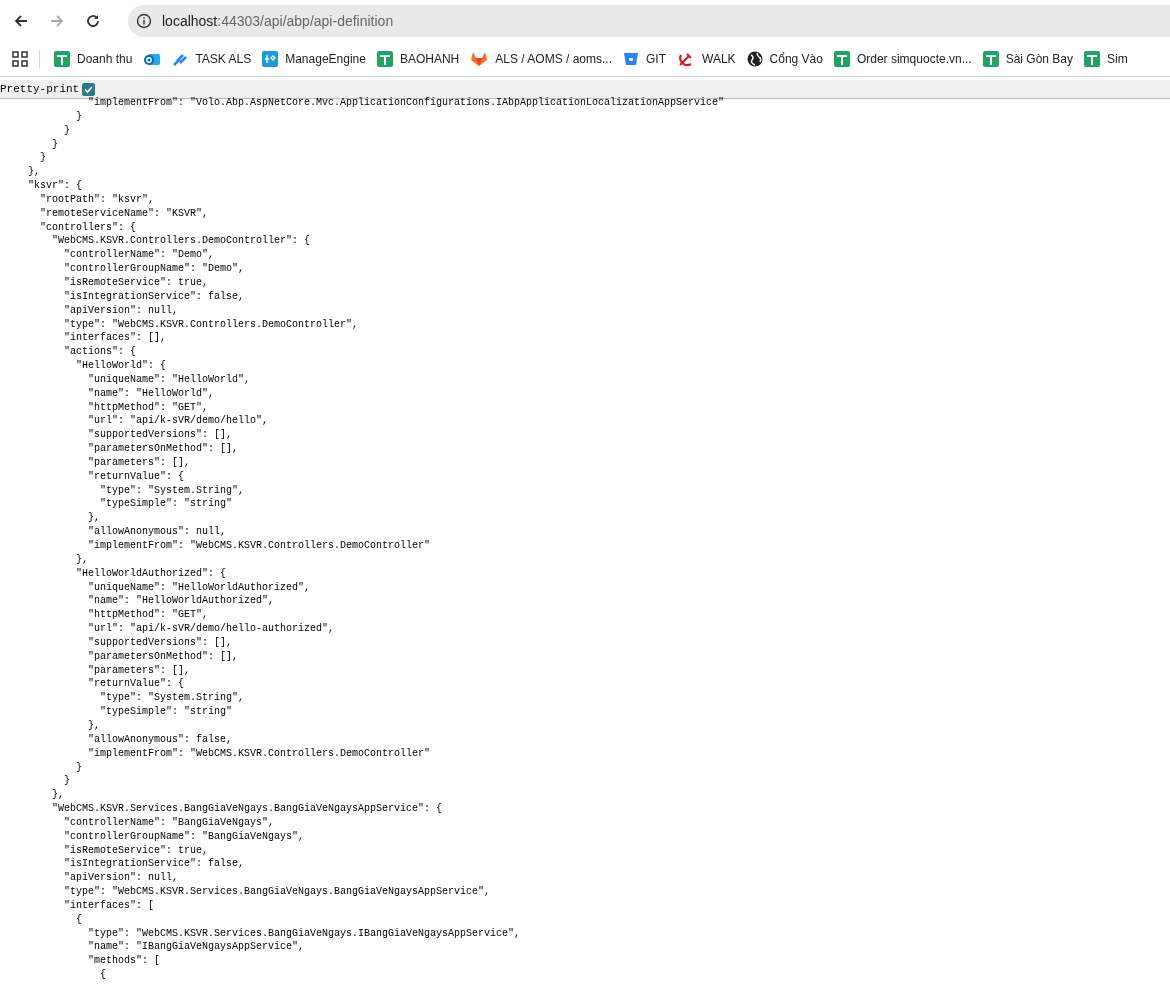  What do you see at coordinates (21, 21) in the screenshot?
I see `back-arrow-icon` at bounding box center [21, 21].